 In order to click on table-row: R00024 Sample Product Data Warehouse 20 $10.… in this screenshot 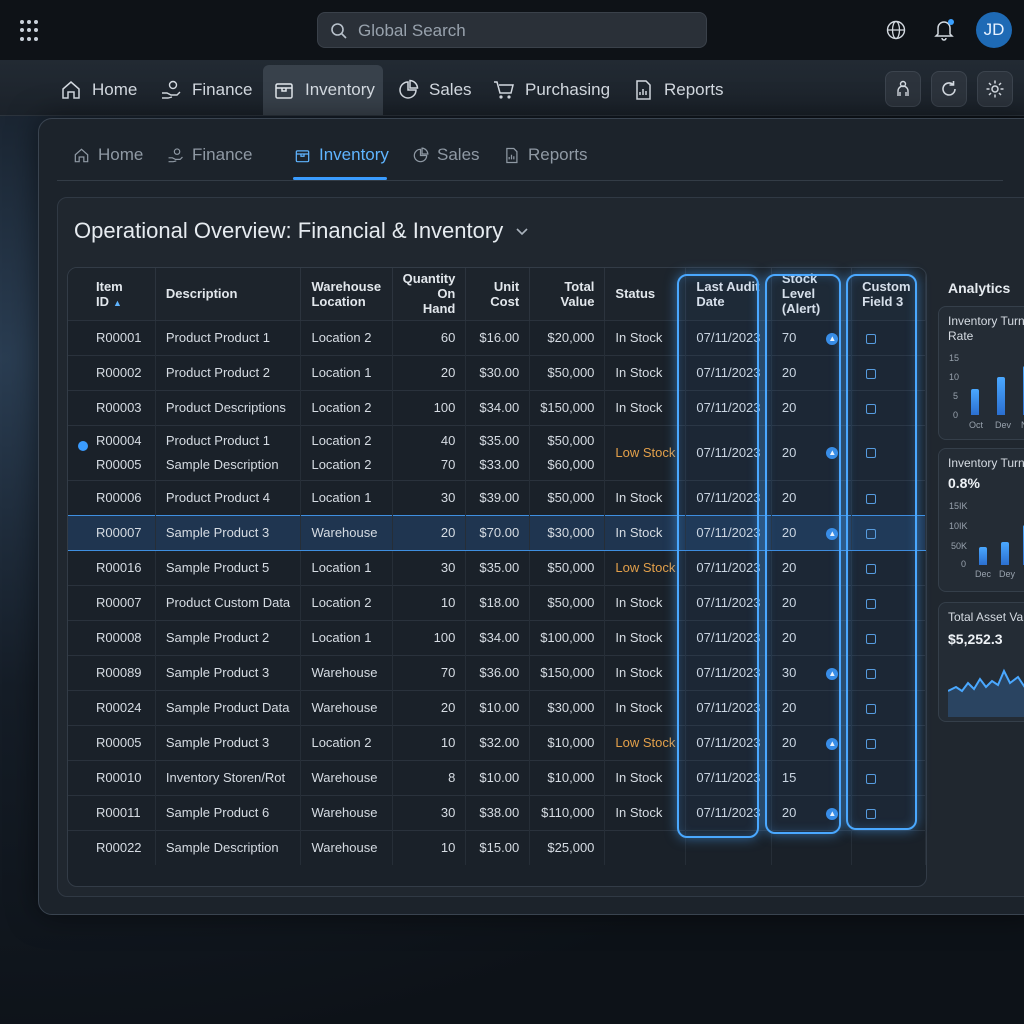, I will do `click(497, 707)`.